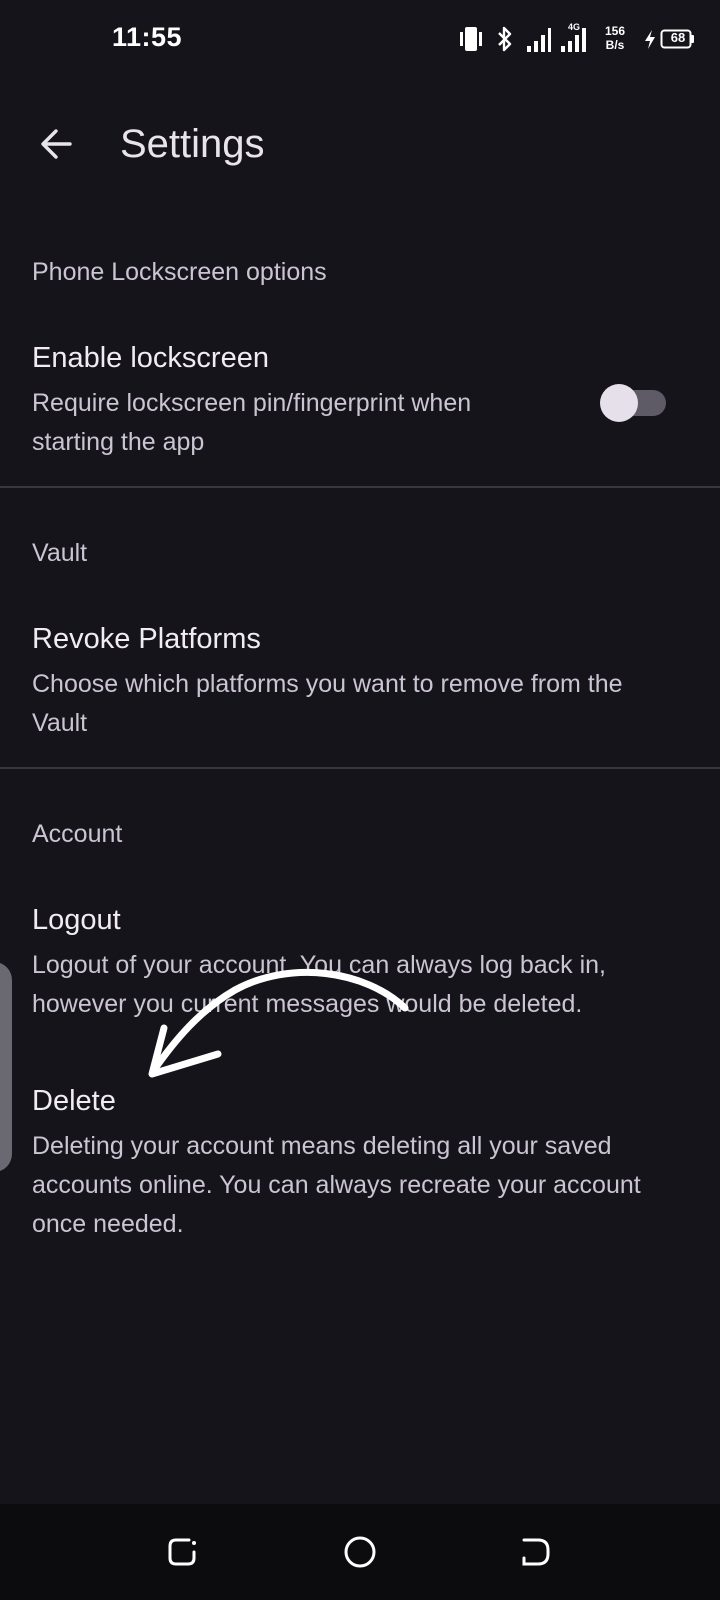  I want to click on status-time: 11:55, so click(147, 37).